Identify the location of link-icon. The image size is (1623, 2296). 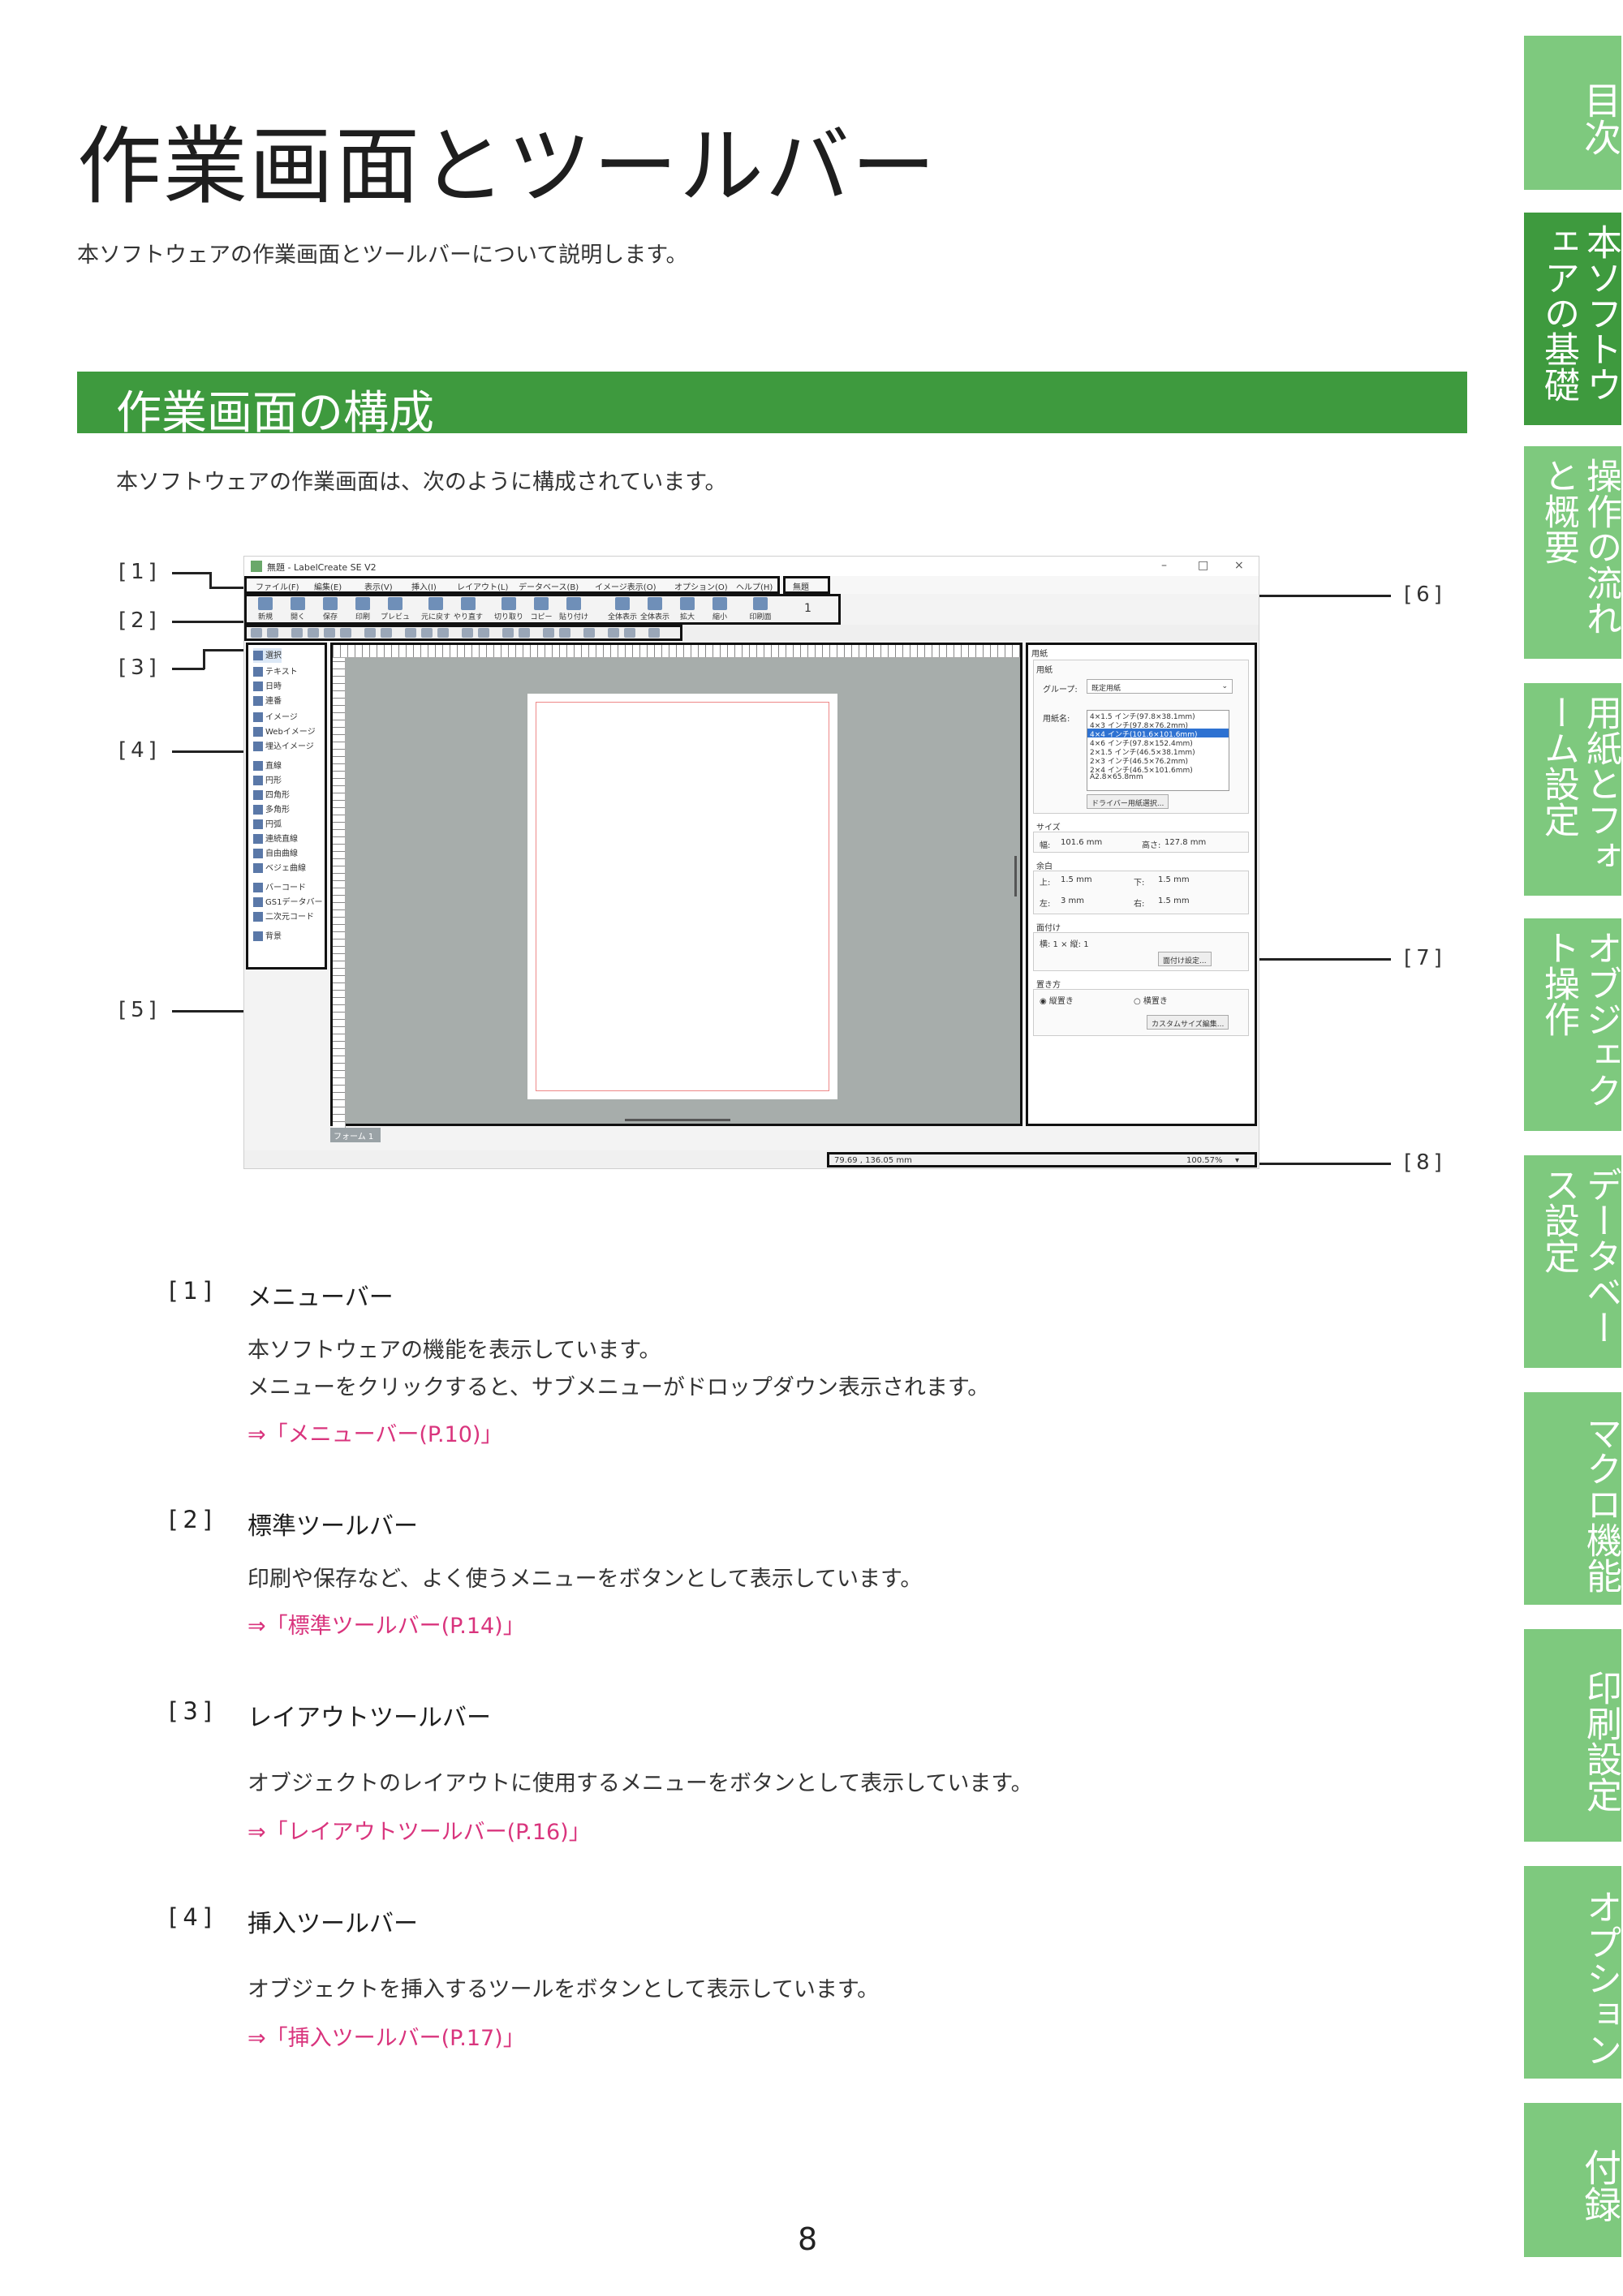
(654, 633).